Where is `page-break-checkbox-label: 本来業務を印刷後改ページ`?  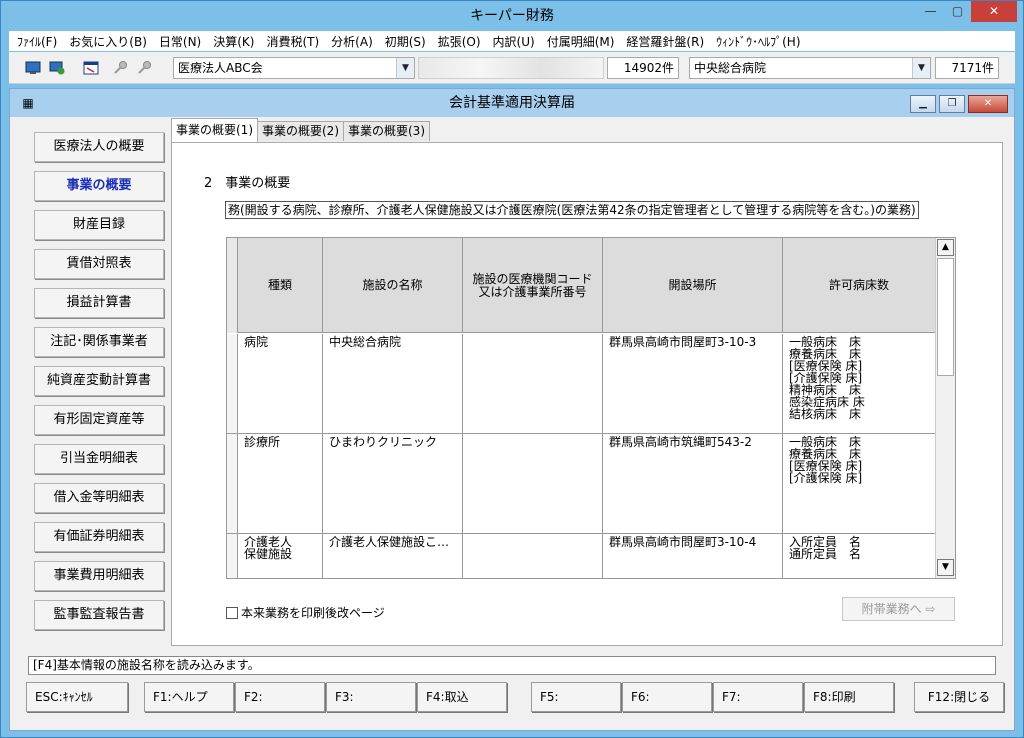
page-break-checkbox-label: 本来業務を印刷後改ページ is located at coordinates (313, 613).